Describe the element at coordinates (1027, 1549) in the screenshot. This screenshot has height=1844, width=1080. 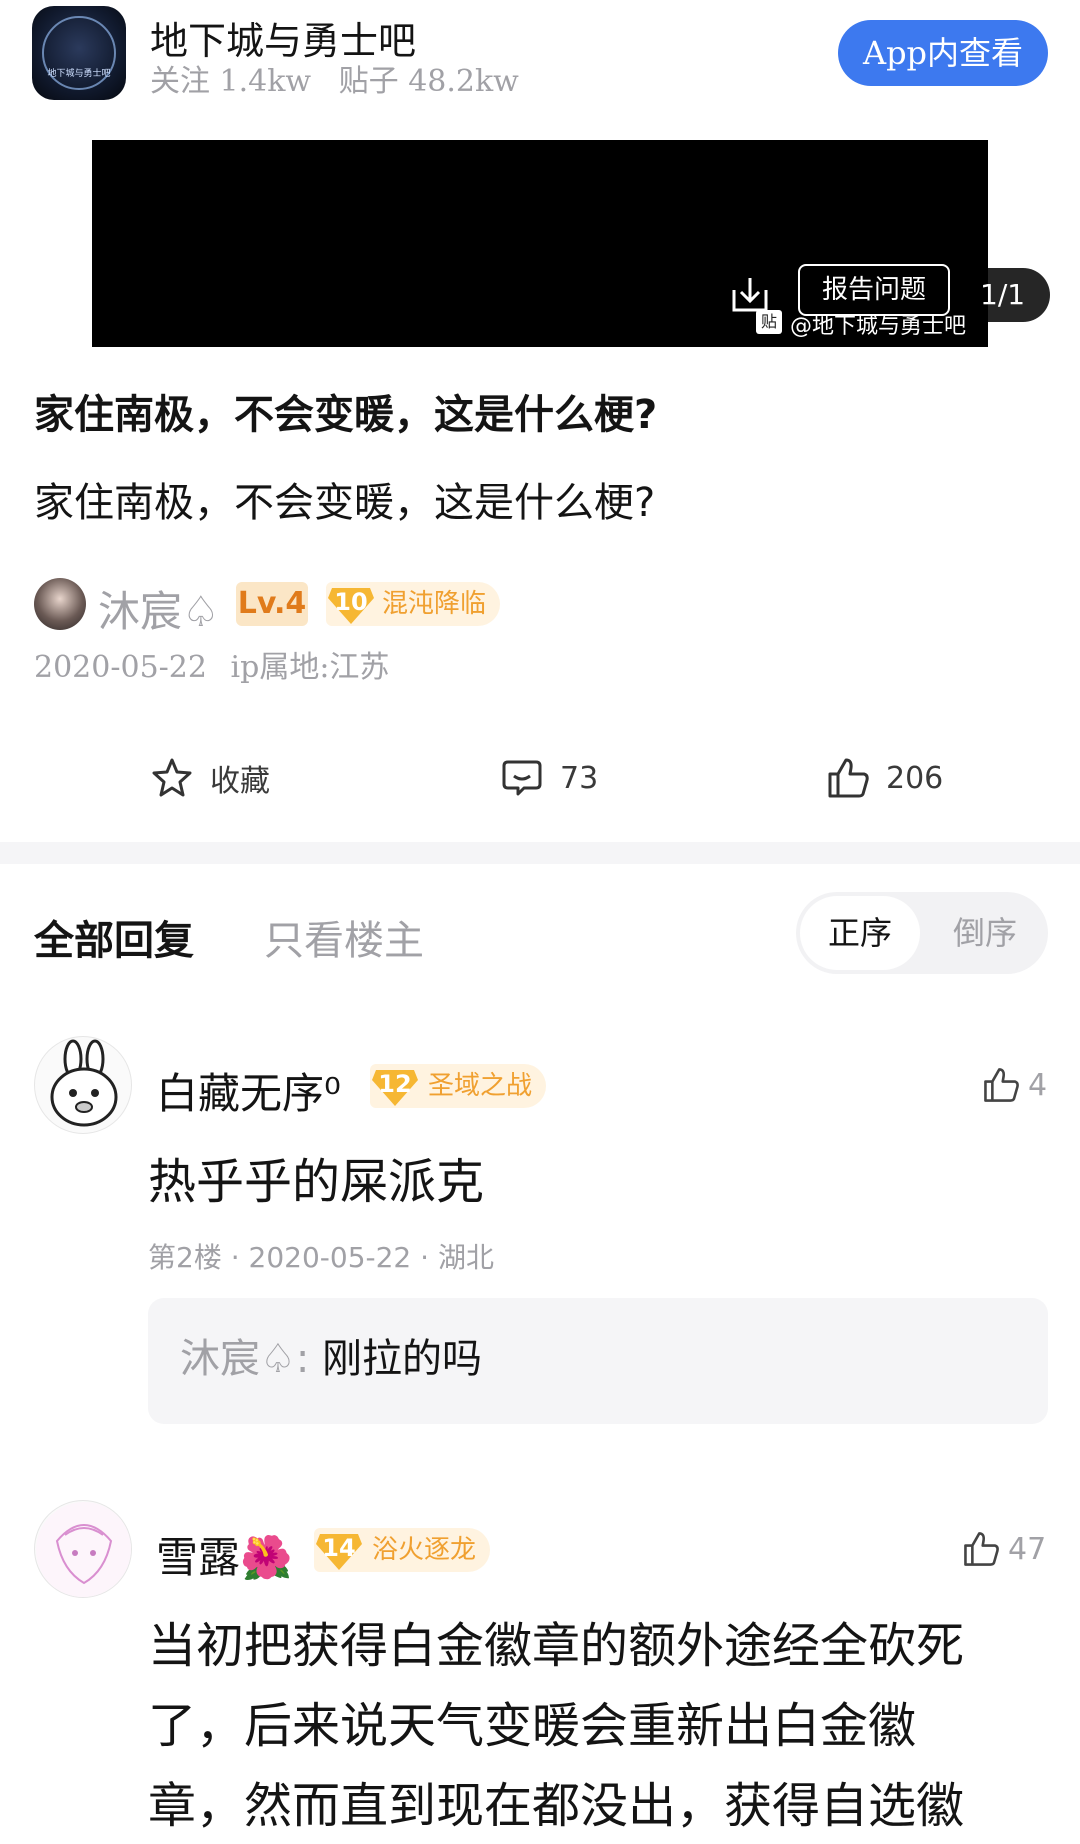
I see `comment-like-count: 47` at that location.